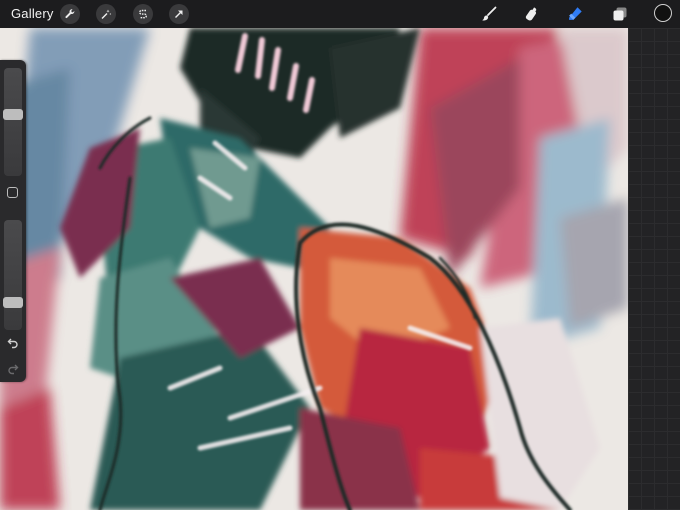  I want to click on square-modify-icon, so click(12, 192).